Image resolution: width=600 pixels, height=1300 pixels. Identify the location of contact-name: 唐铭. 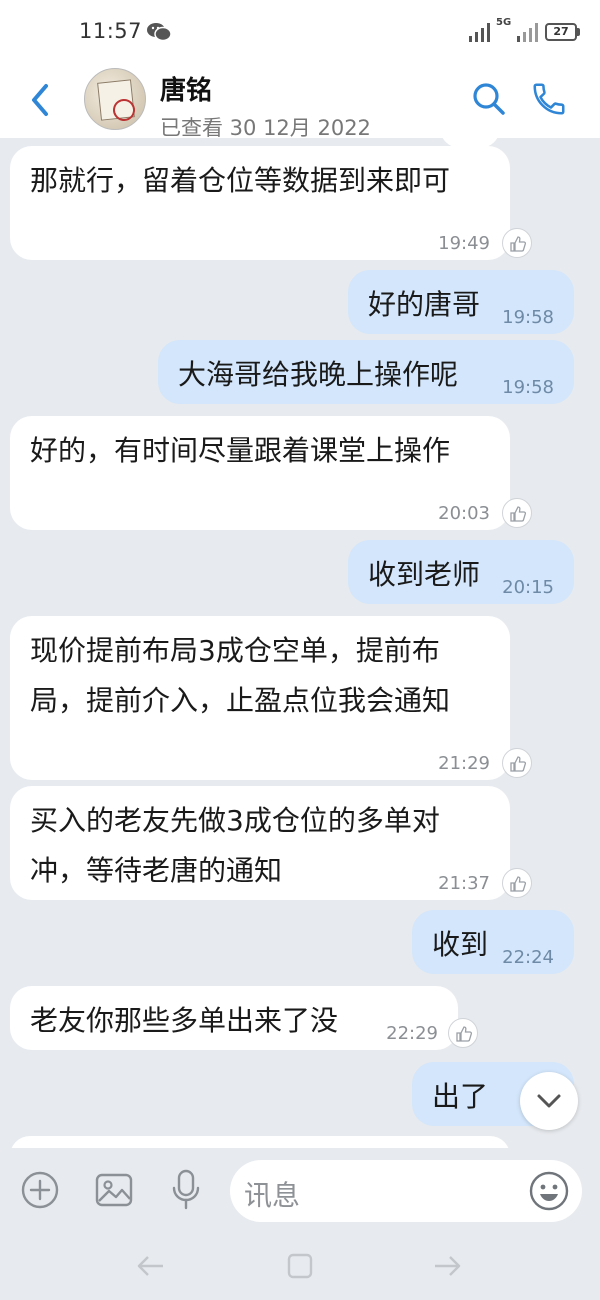
(186, 88).